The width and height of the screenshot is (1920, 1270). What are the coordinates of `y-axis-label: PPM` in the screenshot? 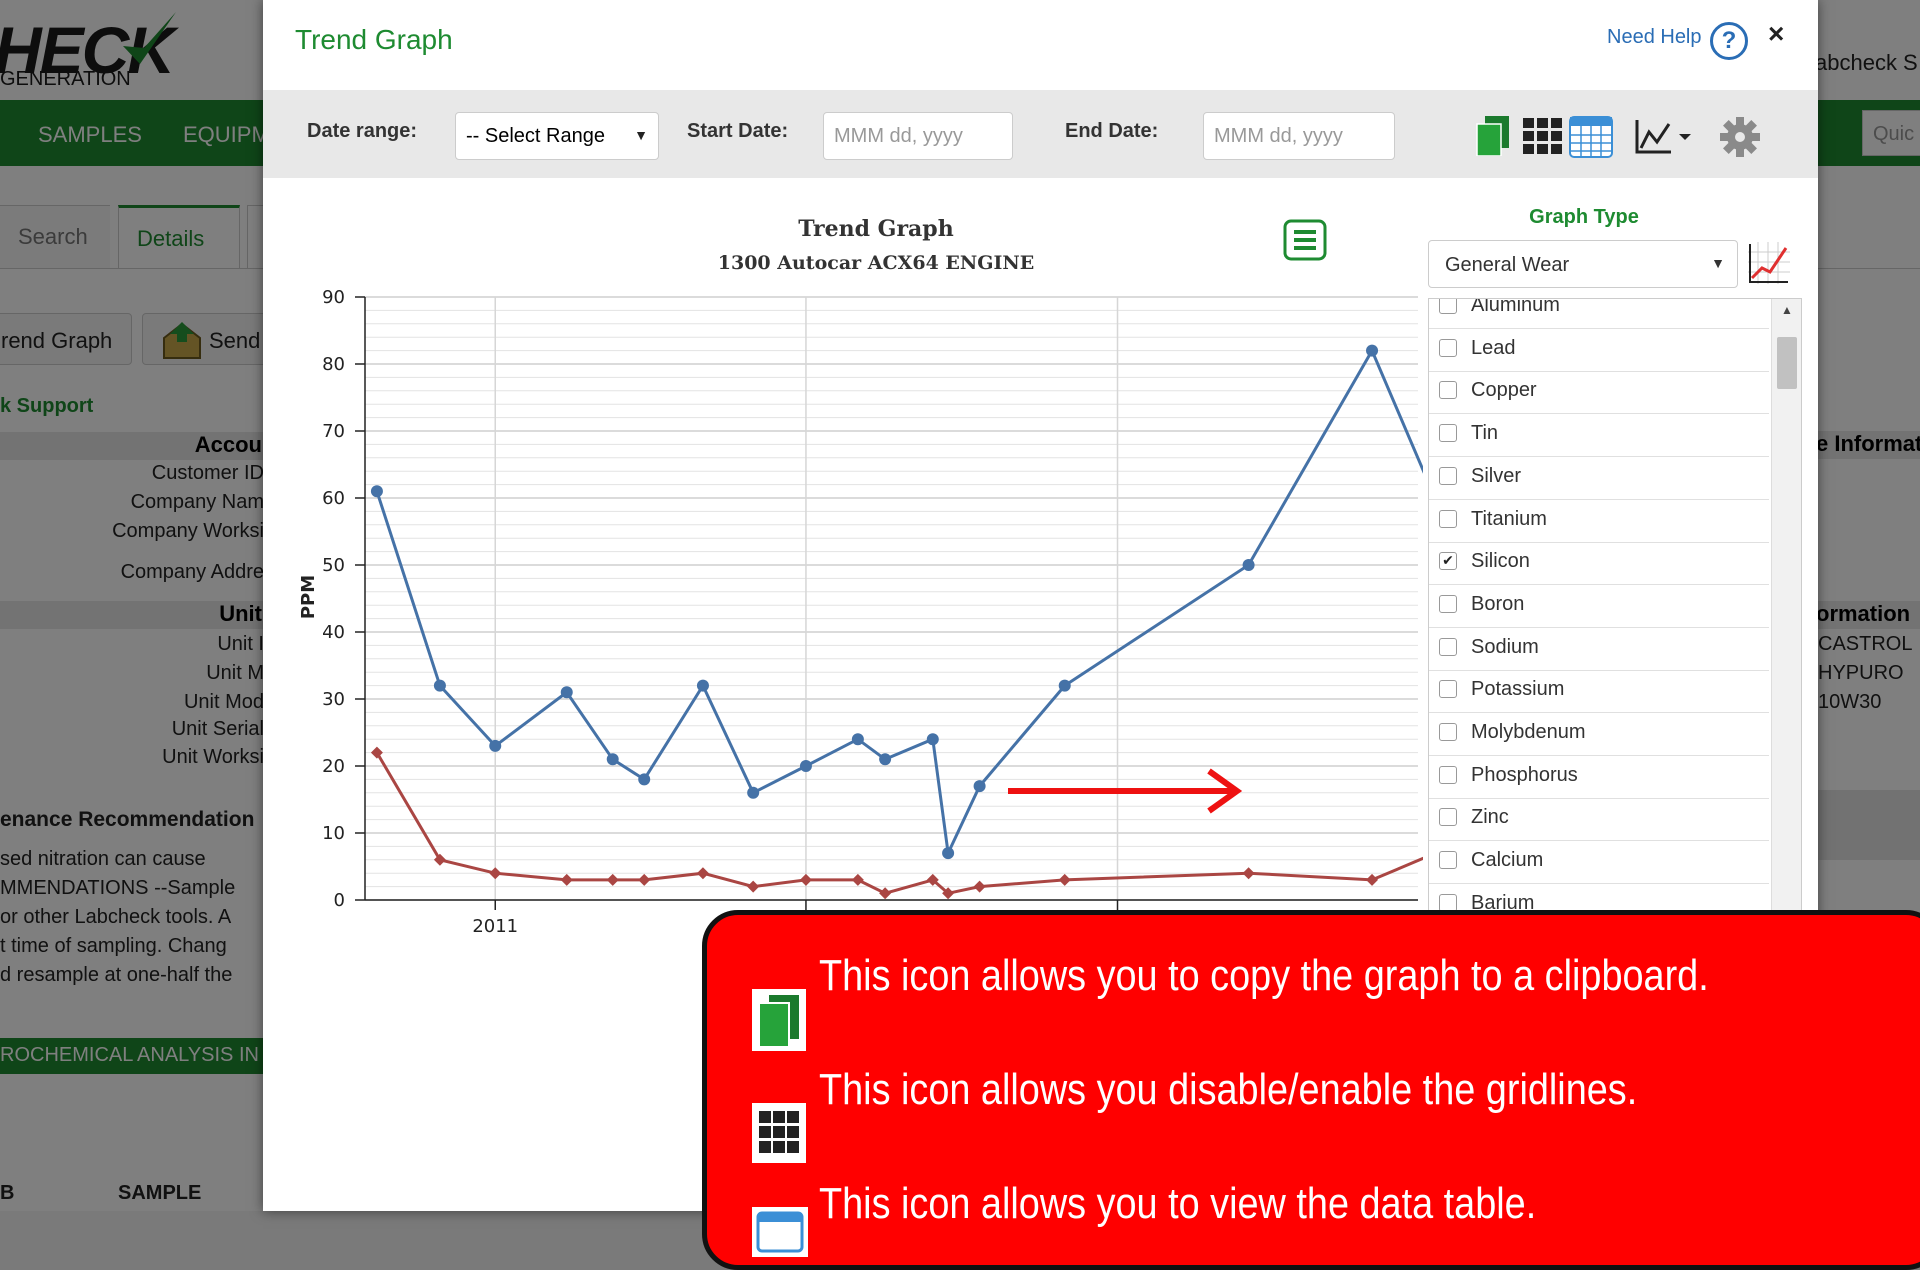 It's located at (308, 597).